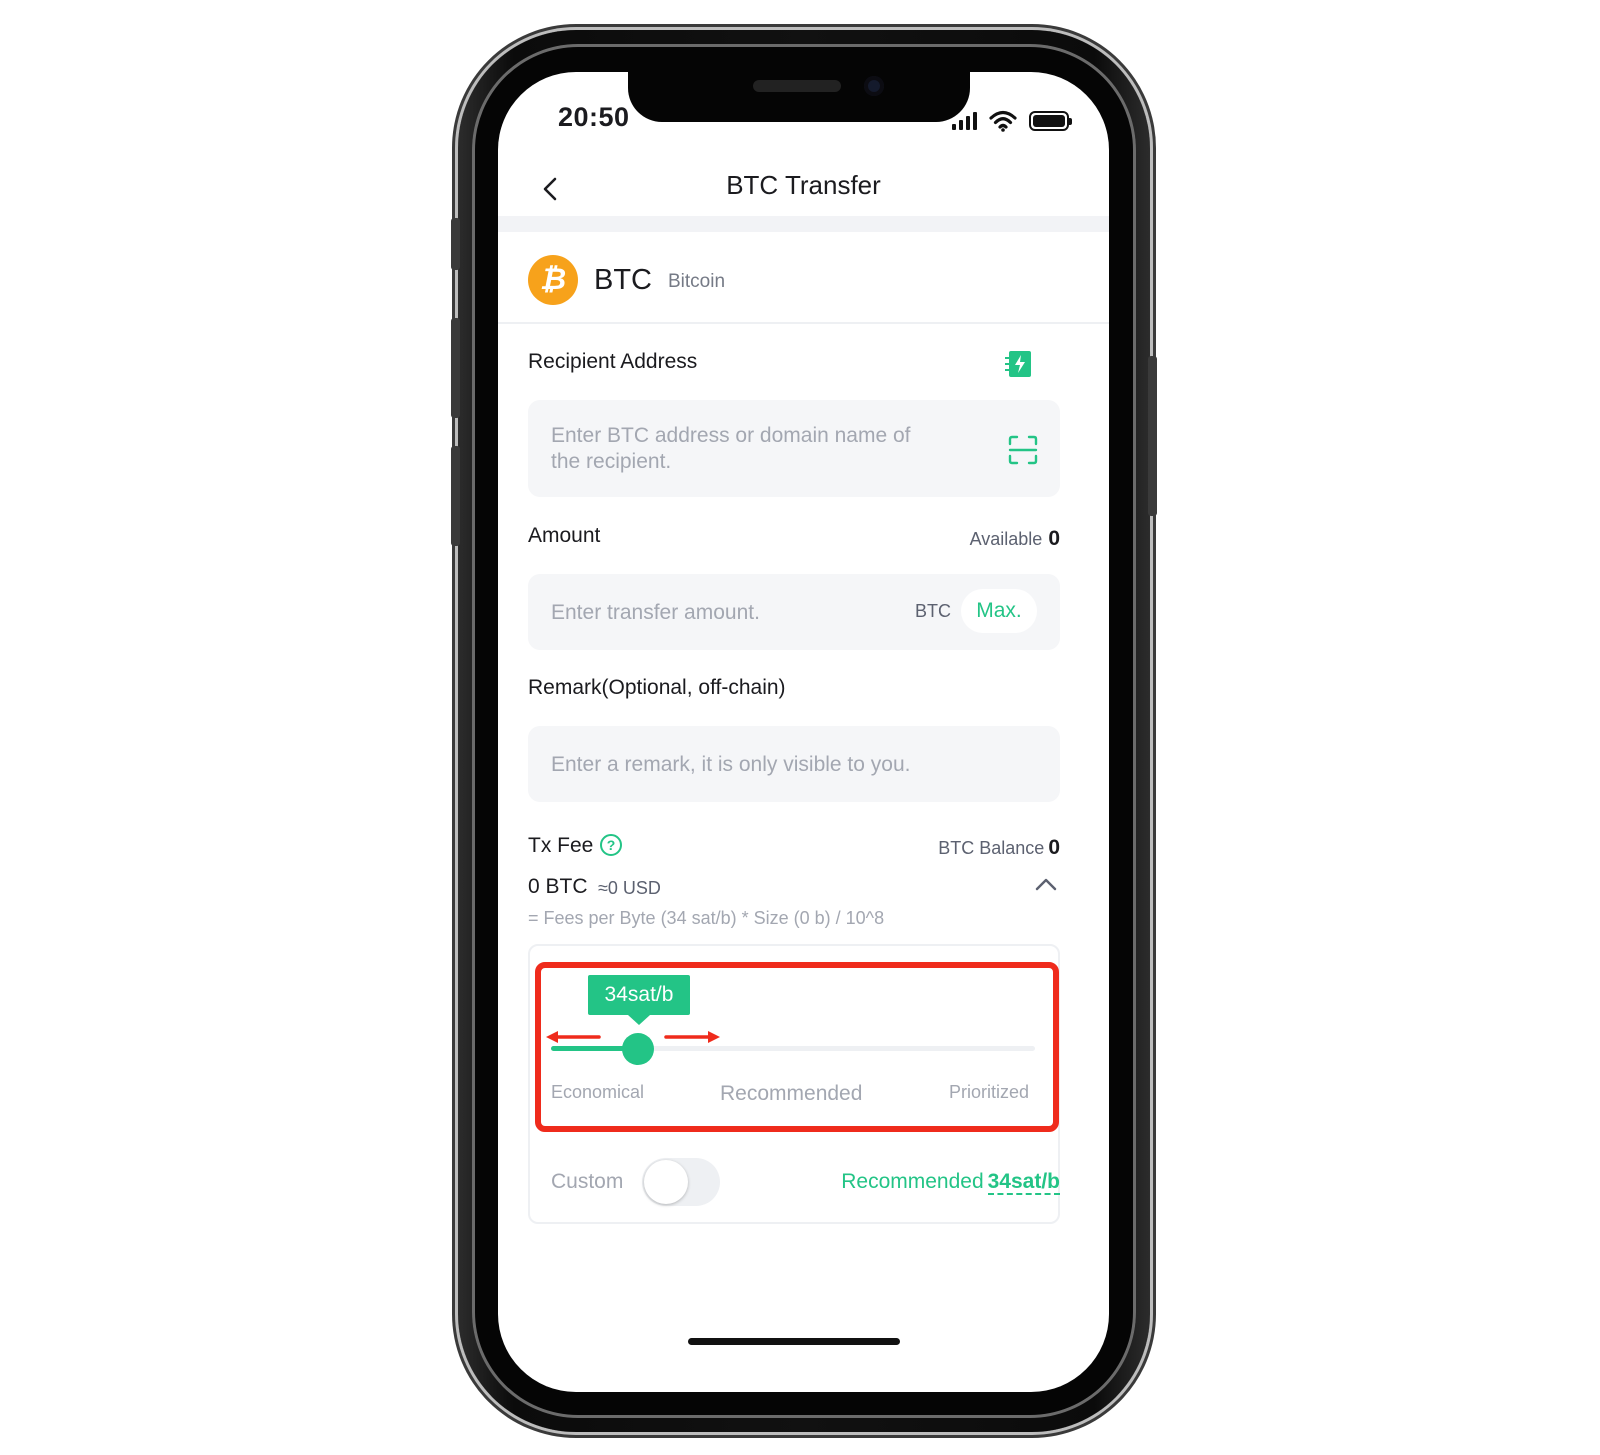 The width and height of the screenshot is (1600, 1455). Describe the element at coordinates (638, 1049) in the screenshot. I see `fee-slider-thumb` at that location.